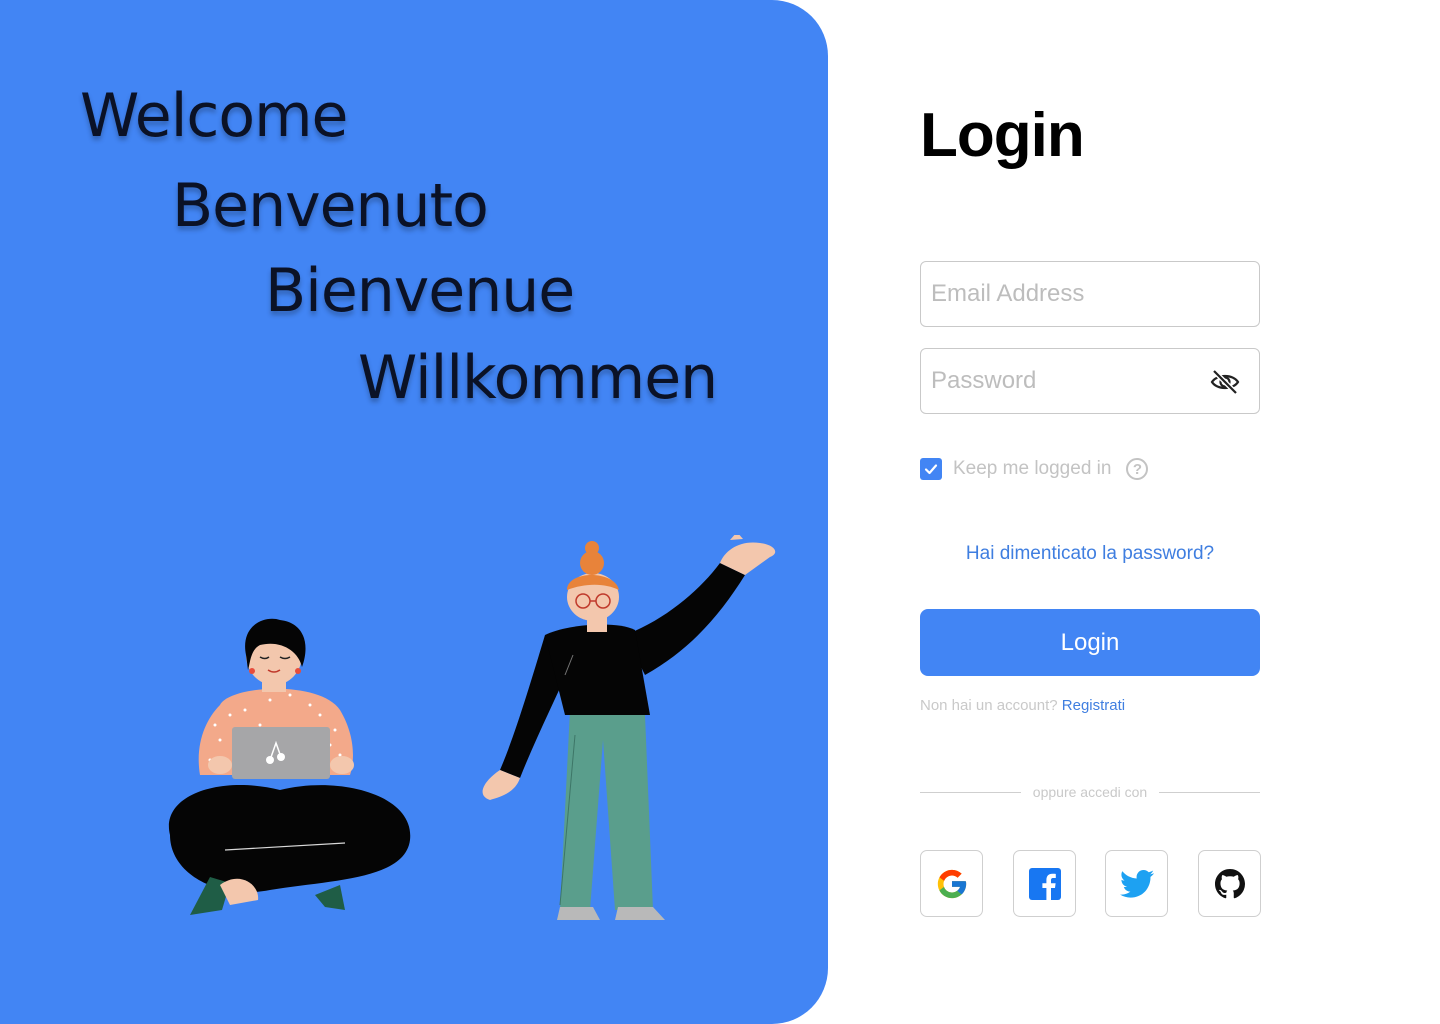 The image size is (1440, 1024). I want to click on email-input, so click(1061, 294).